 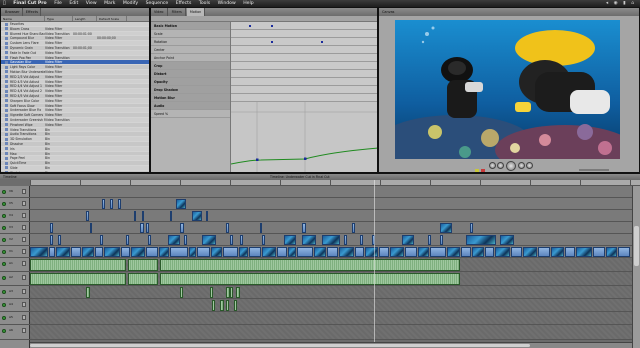 What do you see at coordinates (621, 3) in the screenshot?
I see `menu-status-icons: ◂ ◉ ▮ ⌂` at bounding box center [621, 3].